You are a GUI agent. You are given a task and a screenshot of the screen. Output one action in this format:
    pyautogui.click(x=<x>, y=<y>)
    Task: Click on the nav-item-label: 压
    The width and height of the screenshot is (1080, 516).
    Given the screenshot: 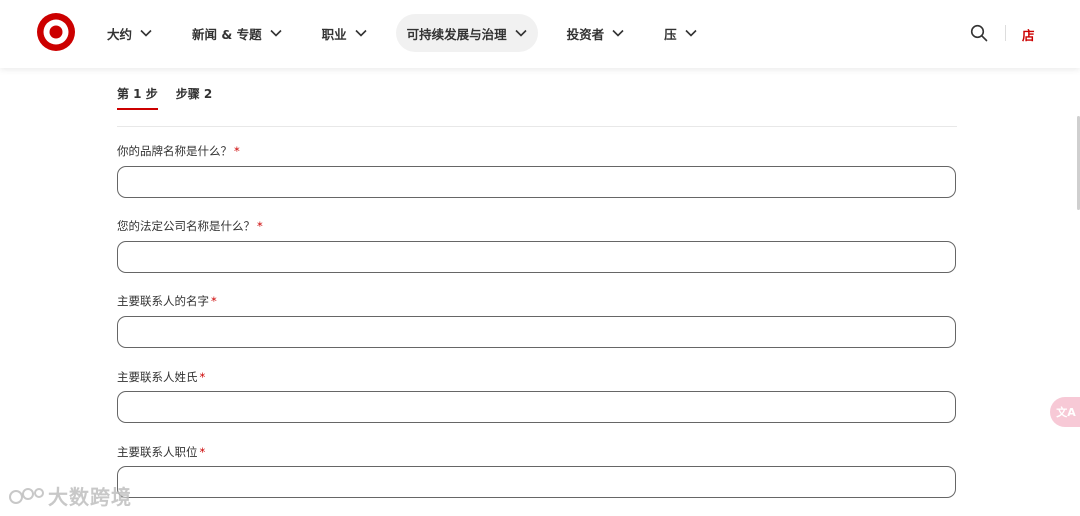 What is the action you would take?
    pyautogui.click(x=670, y=34)
    